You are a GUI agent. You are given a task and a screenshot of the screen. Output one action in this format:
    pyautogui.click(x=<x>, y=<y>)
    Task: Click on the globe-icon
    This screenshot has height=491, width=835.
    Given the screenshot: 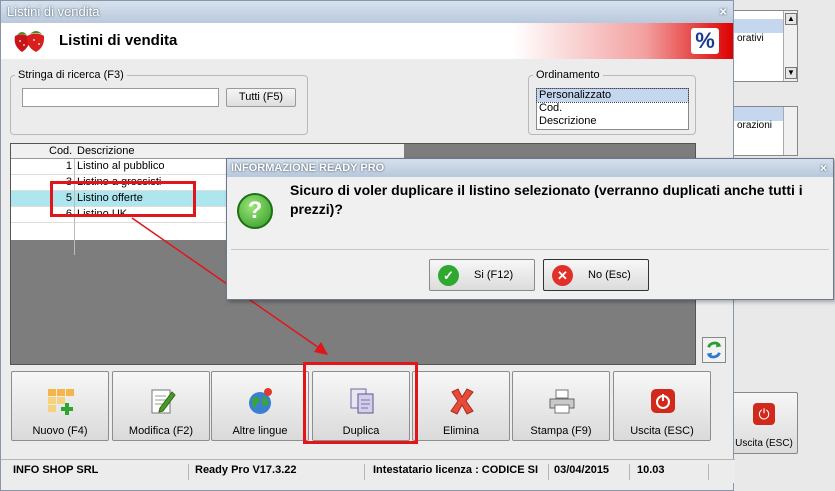 What is the action you would take?
    pyautogui.click(x=260, y=401)
    